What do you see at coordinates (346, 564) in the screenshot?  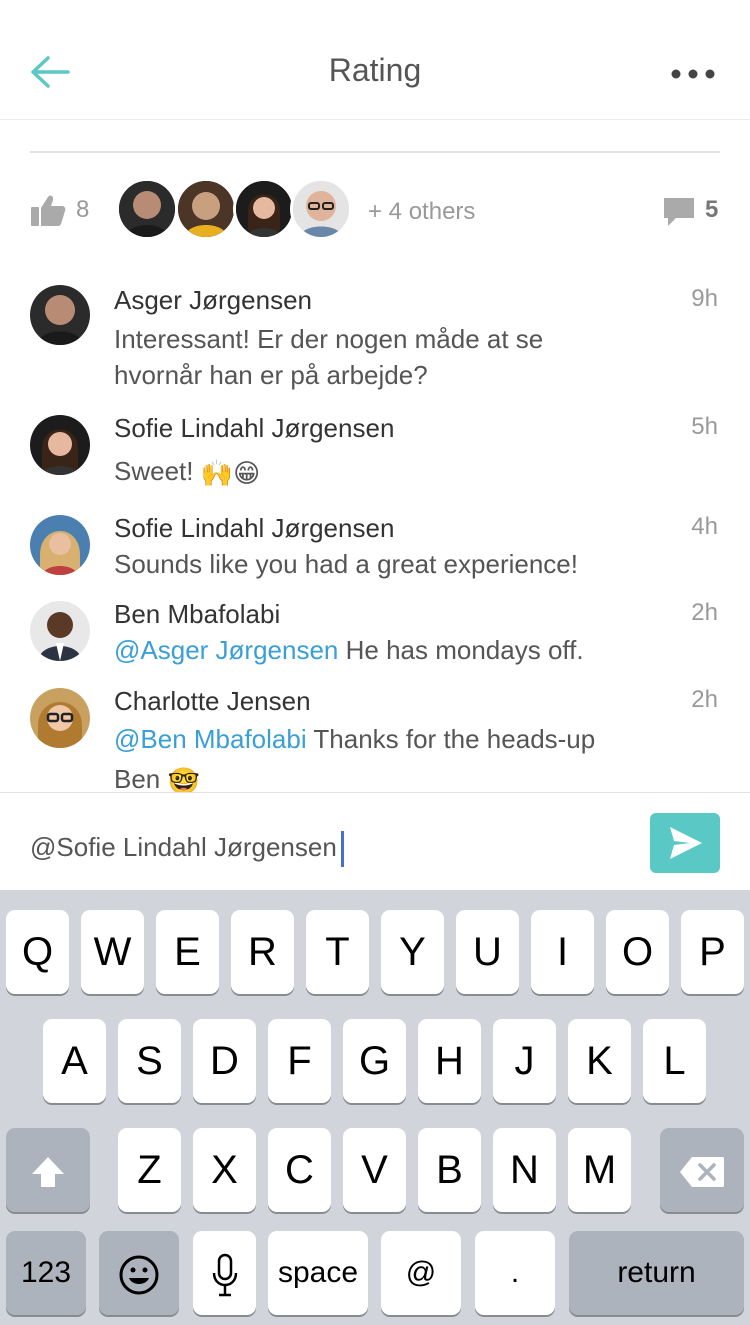 I see `comment-text: Sounds like you had a great experience!` at bounding box center [346, 564].